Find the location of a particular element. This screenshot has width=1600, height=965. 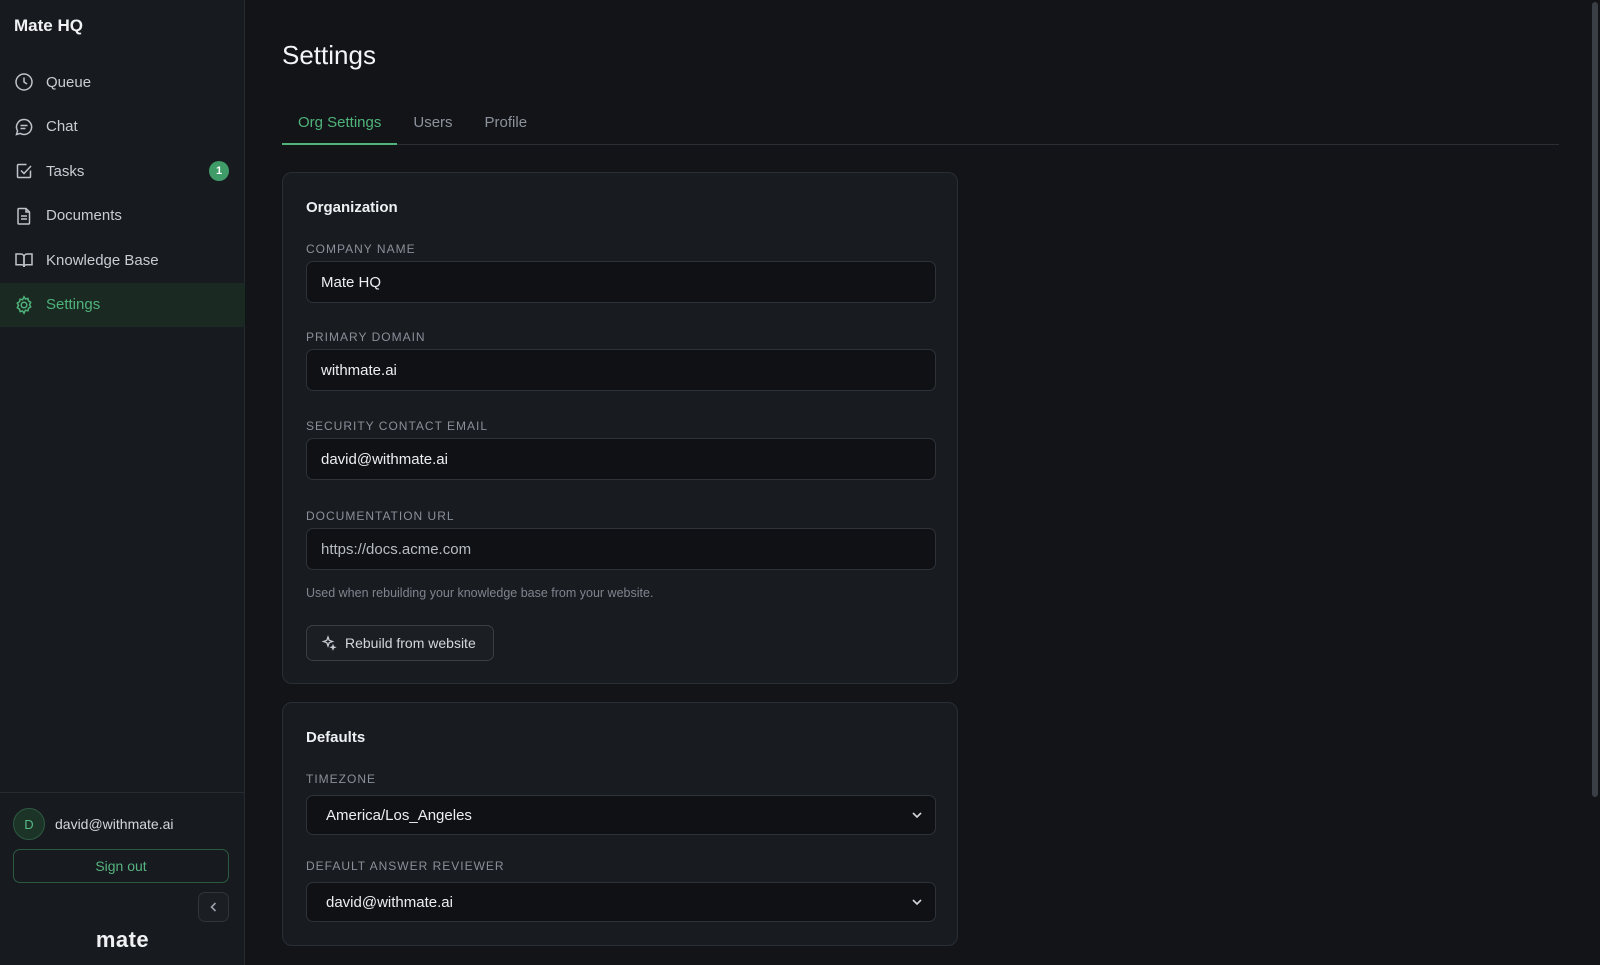

chevron-left-icon is located at coordinates (212, 907).